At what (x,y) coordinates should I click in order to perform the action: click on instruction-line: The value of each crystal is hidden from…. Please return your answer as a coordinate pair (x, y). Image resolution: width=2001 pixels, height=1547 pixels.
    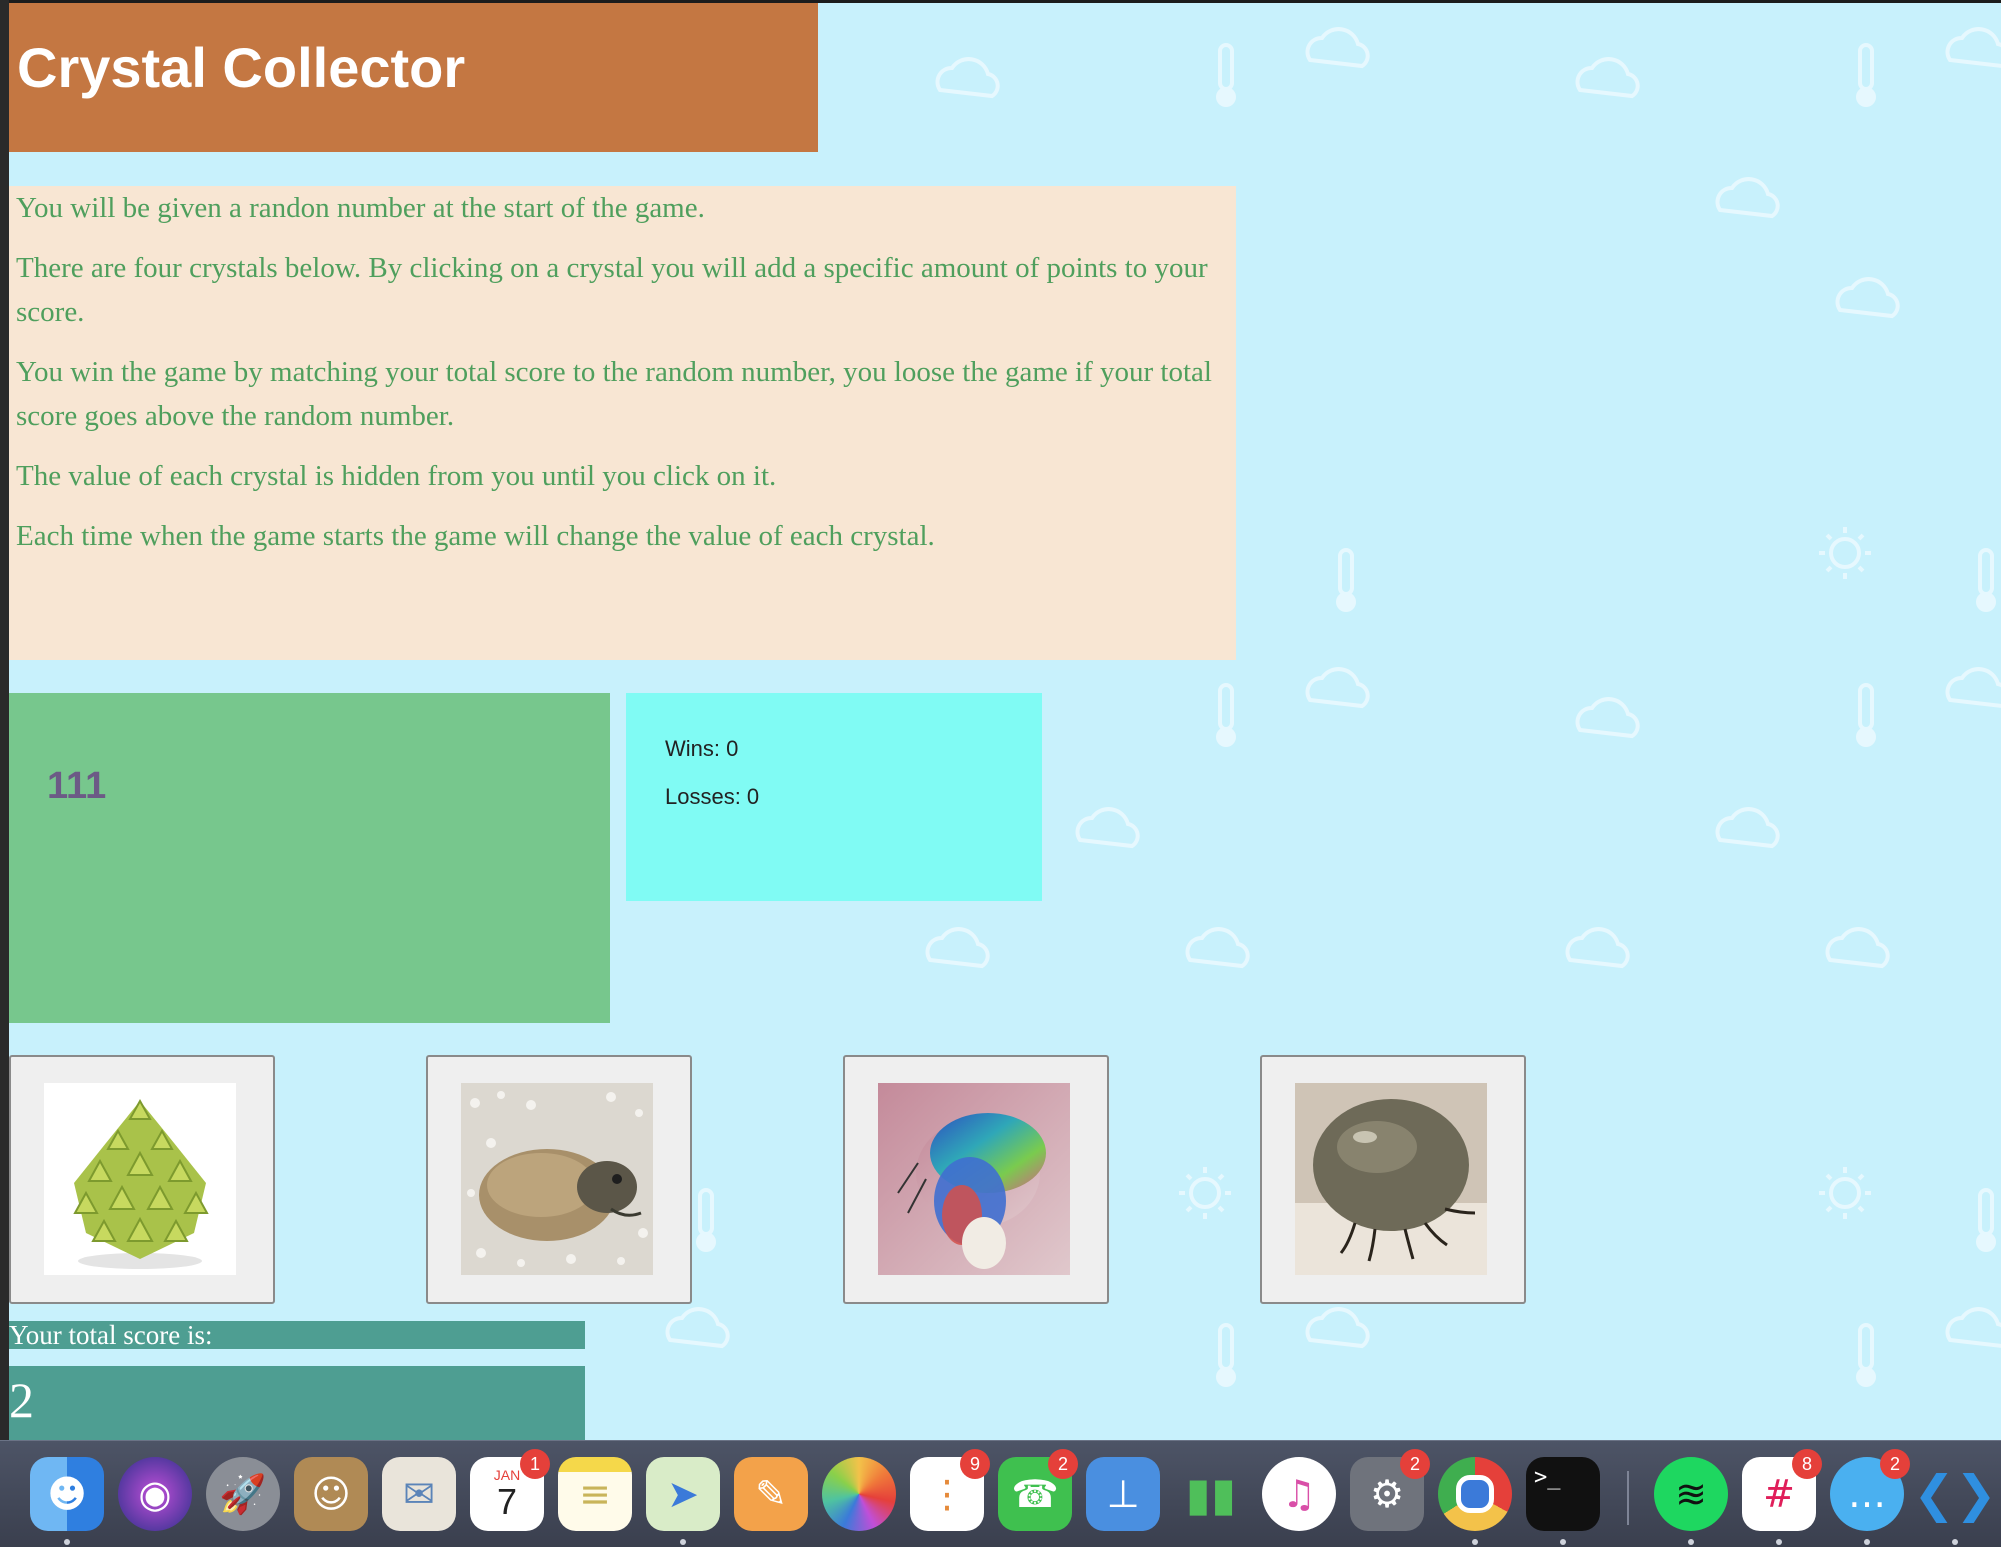
    Looking at the image, I should click on (396, 476).